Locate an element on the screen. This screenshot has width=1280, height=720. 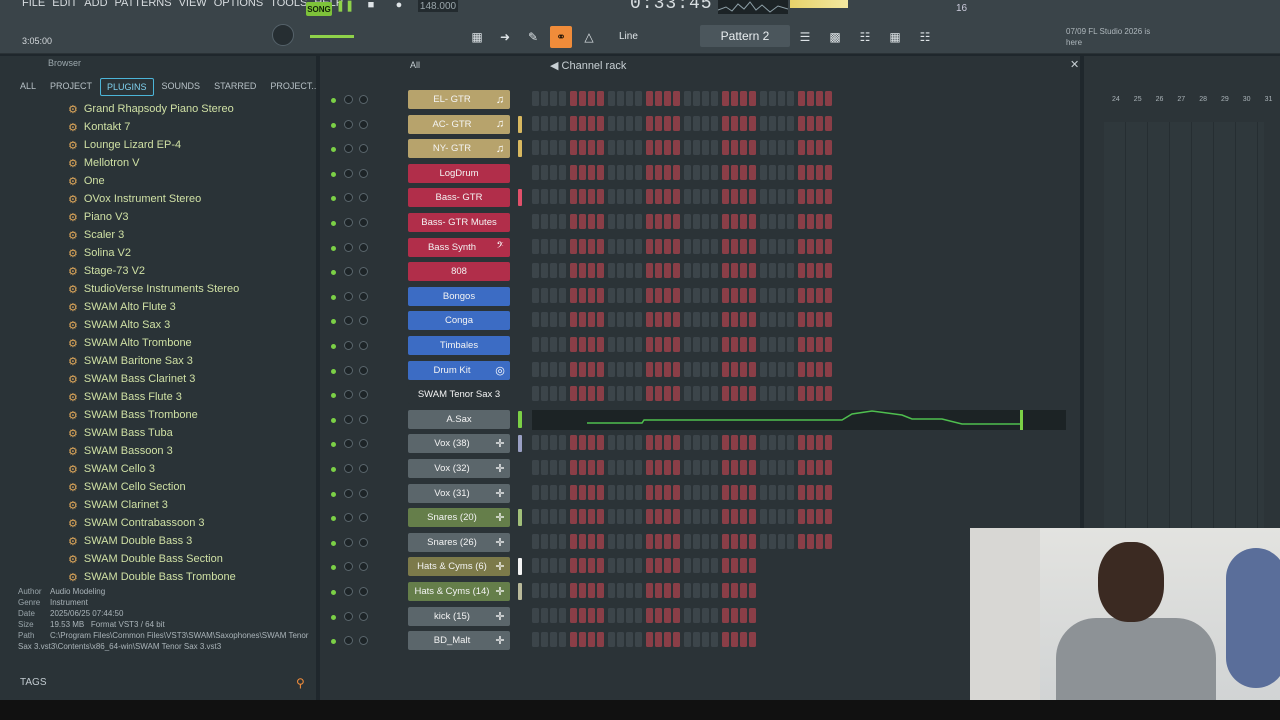
plugin-item: ⚙ SWAM Bassoon 3 is located at coordinates (153, 451).